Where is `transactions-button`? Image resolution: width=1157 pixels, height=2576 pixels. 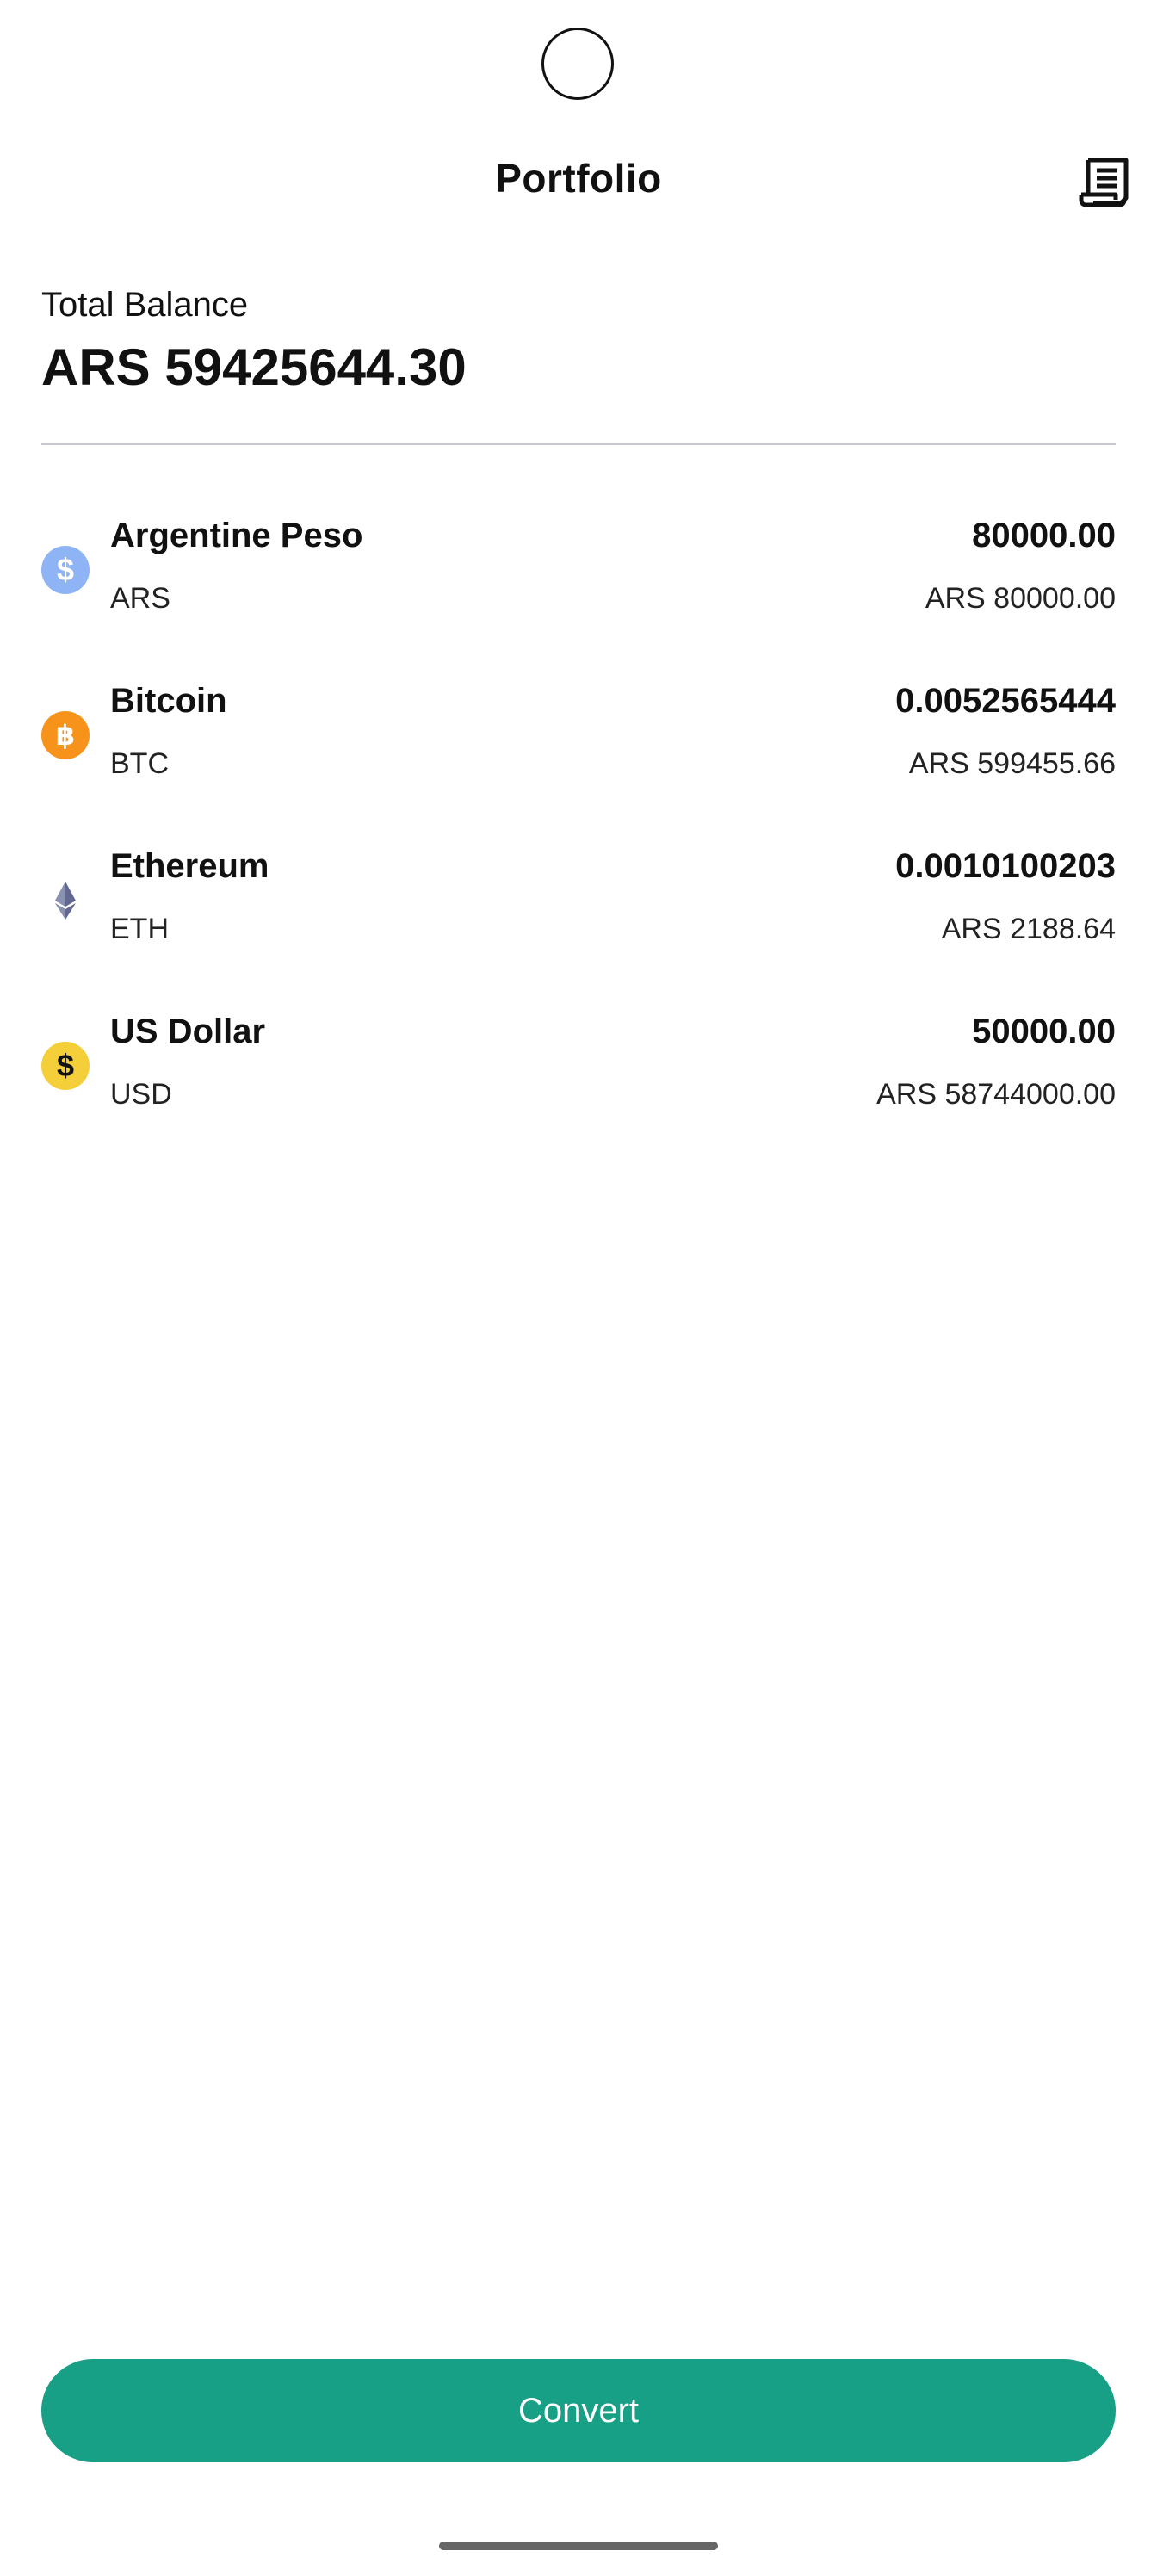 transactions-button is located at coordinates (1104, 183).